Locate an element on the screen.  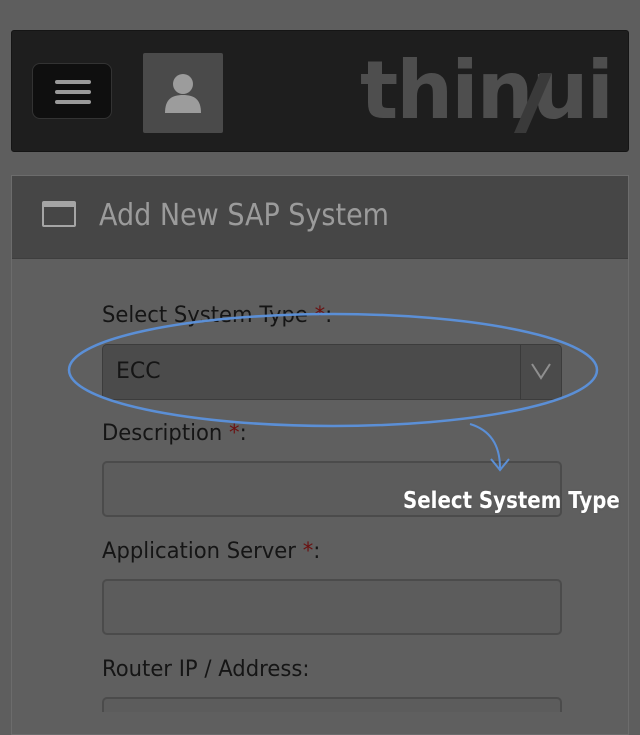
system-type-selected-value: ECC is located at coordinates (138, 371).